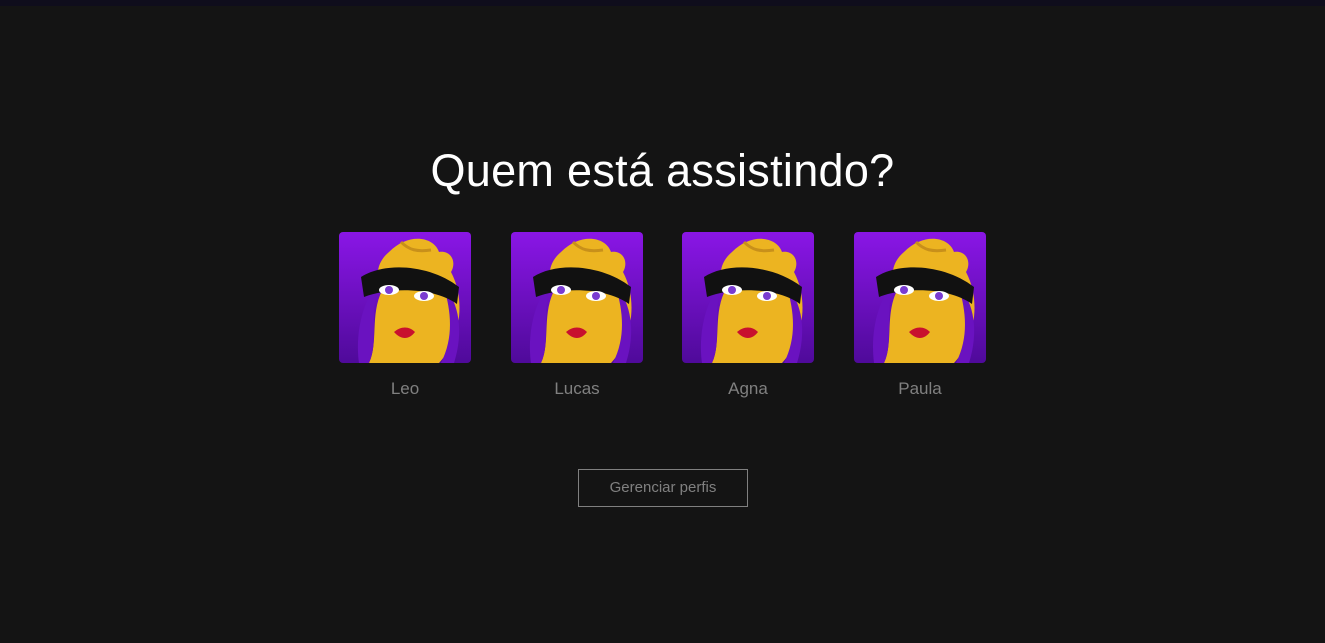 This screenshot has height=643, width=1325. I want to click on profile-name: Agna, so click(748, 389).